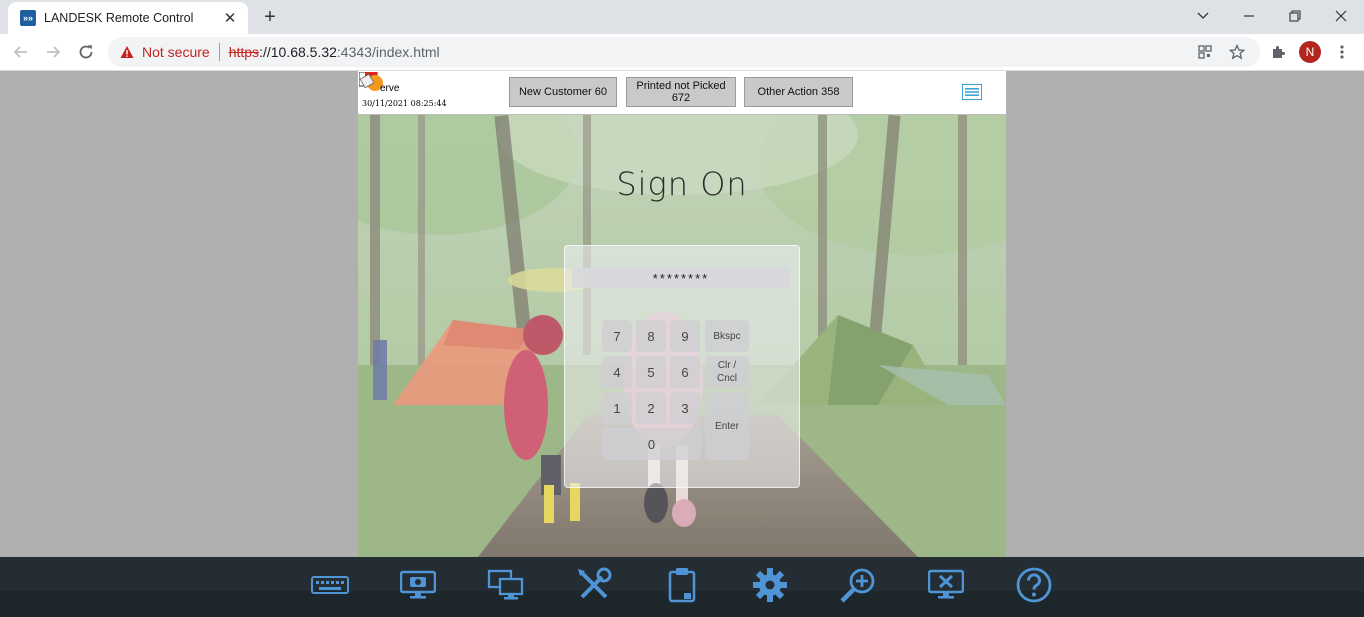 The height and width of the screenshot is (617, 1364). What do you see at coordinates (1203, 16) in the screenshot?
I see `tab-search-icon` at bounding box center [1203, 16].